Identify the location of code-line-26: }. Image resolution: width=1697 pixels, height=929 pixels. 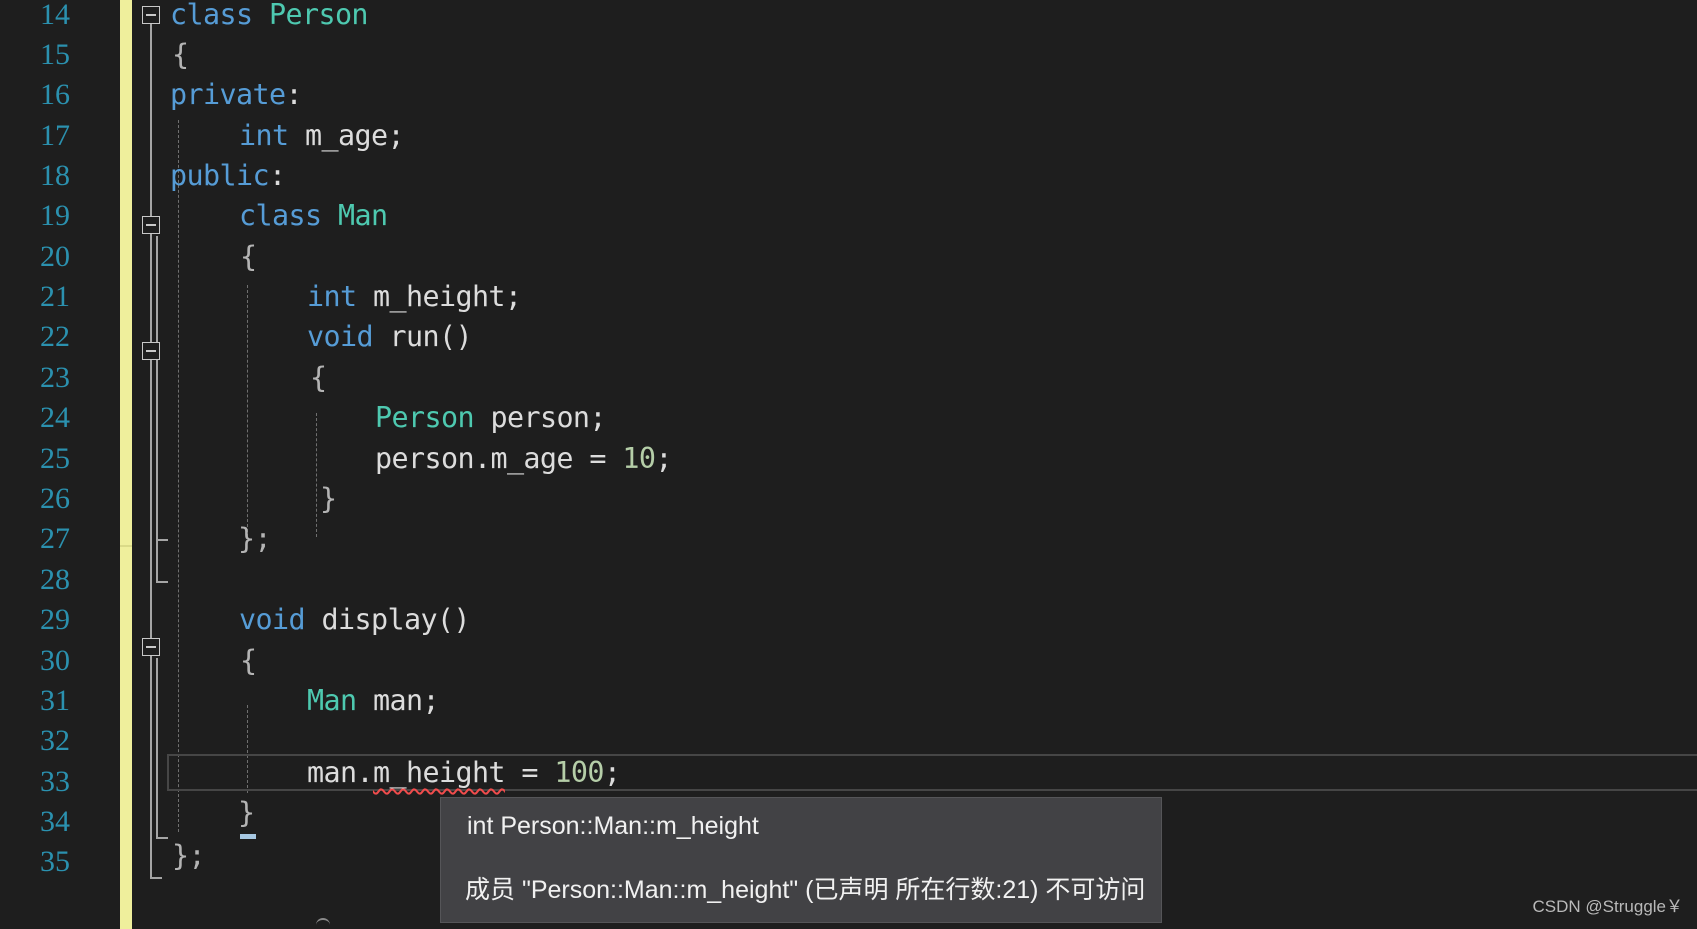
(328, 499).